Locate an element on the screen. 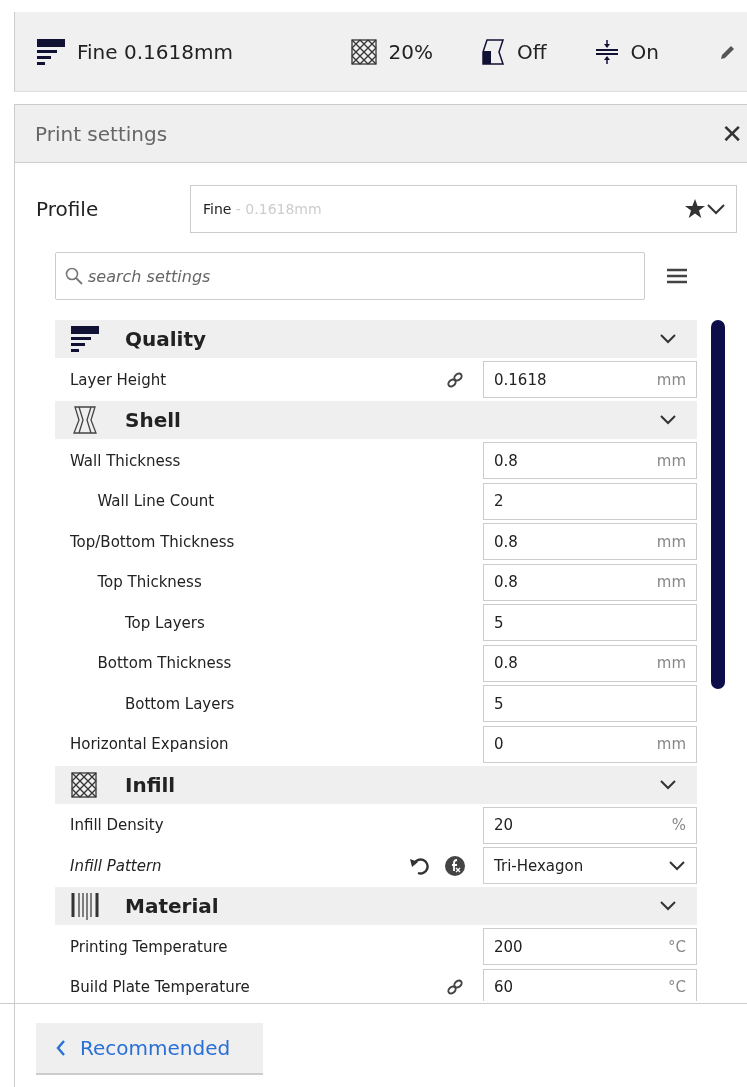 The width and height of the screenshot is (747, 1087). search-field: search settings is located at coordinates (350, 276).